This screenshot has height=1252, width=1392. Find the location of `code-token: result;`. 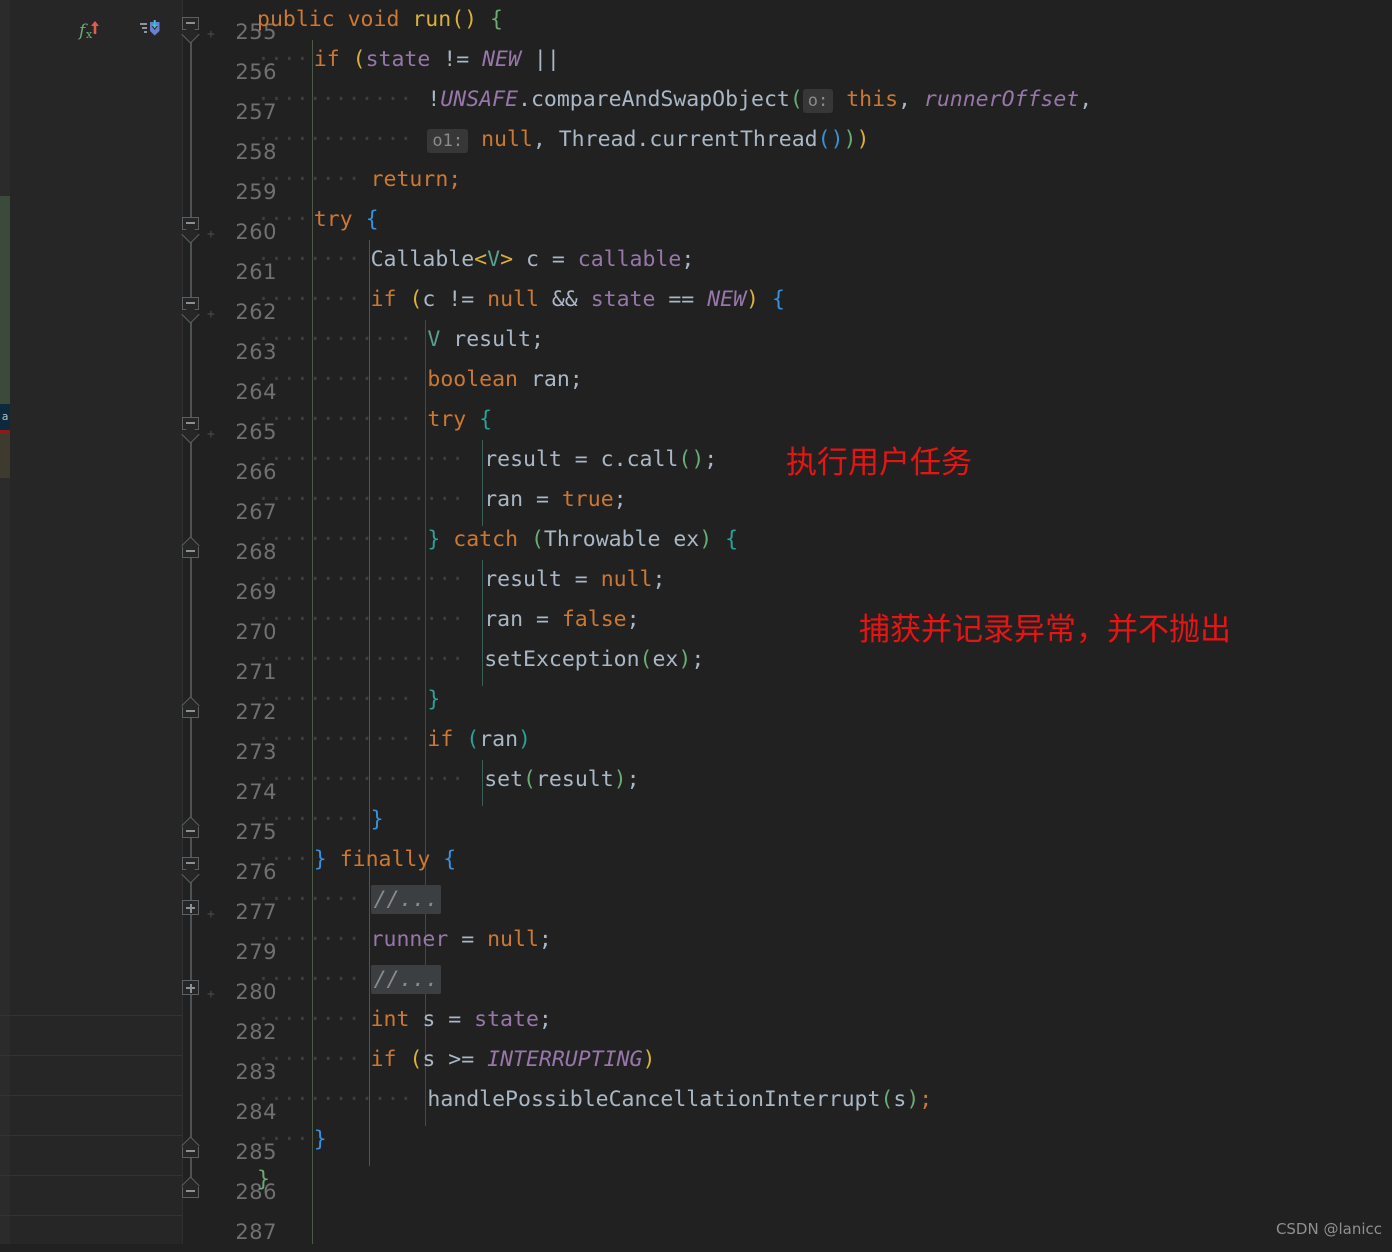

code-token: result; is located at coordinates (492, 339).